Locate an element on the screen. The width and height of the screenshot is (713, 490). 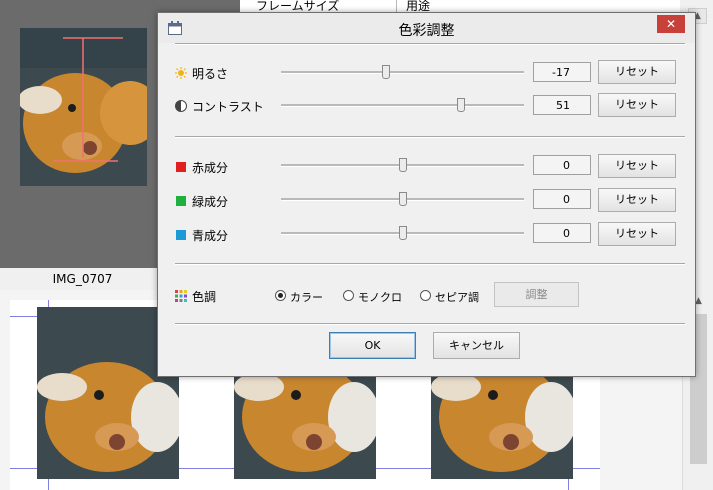
green-swatch-icon is located at coordinates (181, 201).